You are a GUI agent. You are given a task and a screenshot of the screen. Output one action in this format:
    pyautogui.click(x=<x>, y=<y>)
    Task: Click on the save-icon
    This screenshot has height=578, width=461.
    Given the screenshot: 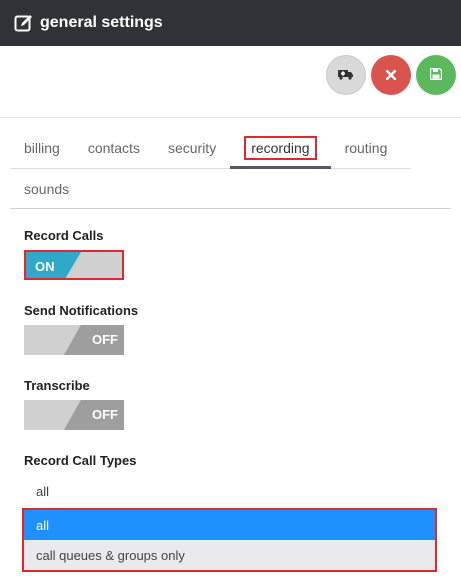 What is the action you would take?
    pyautogui.click(x=436, y=75)
    